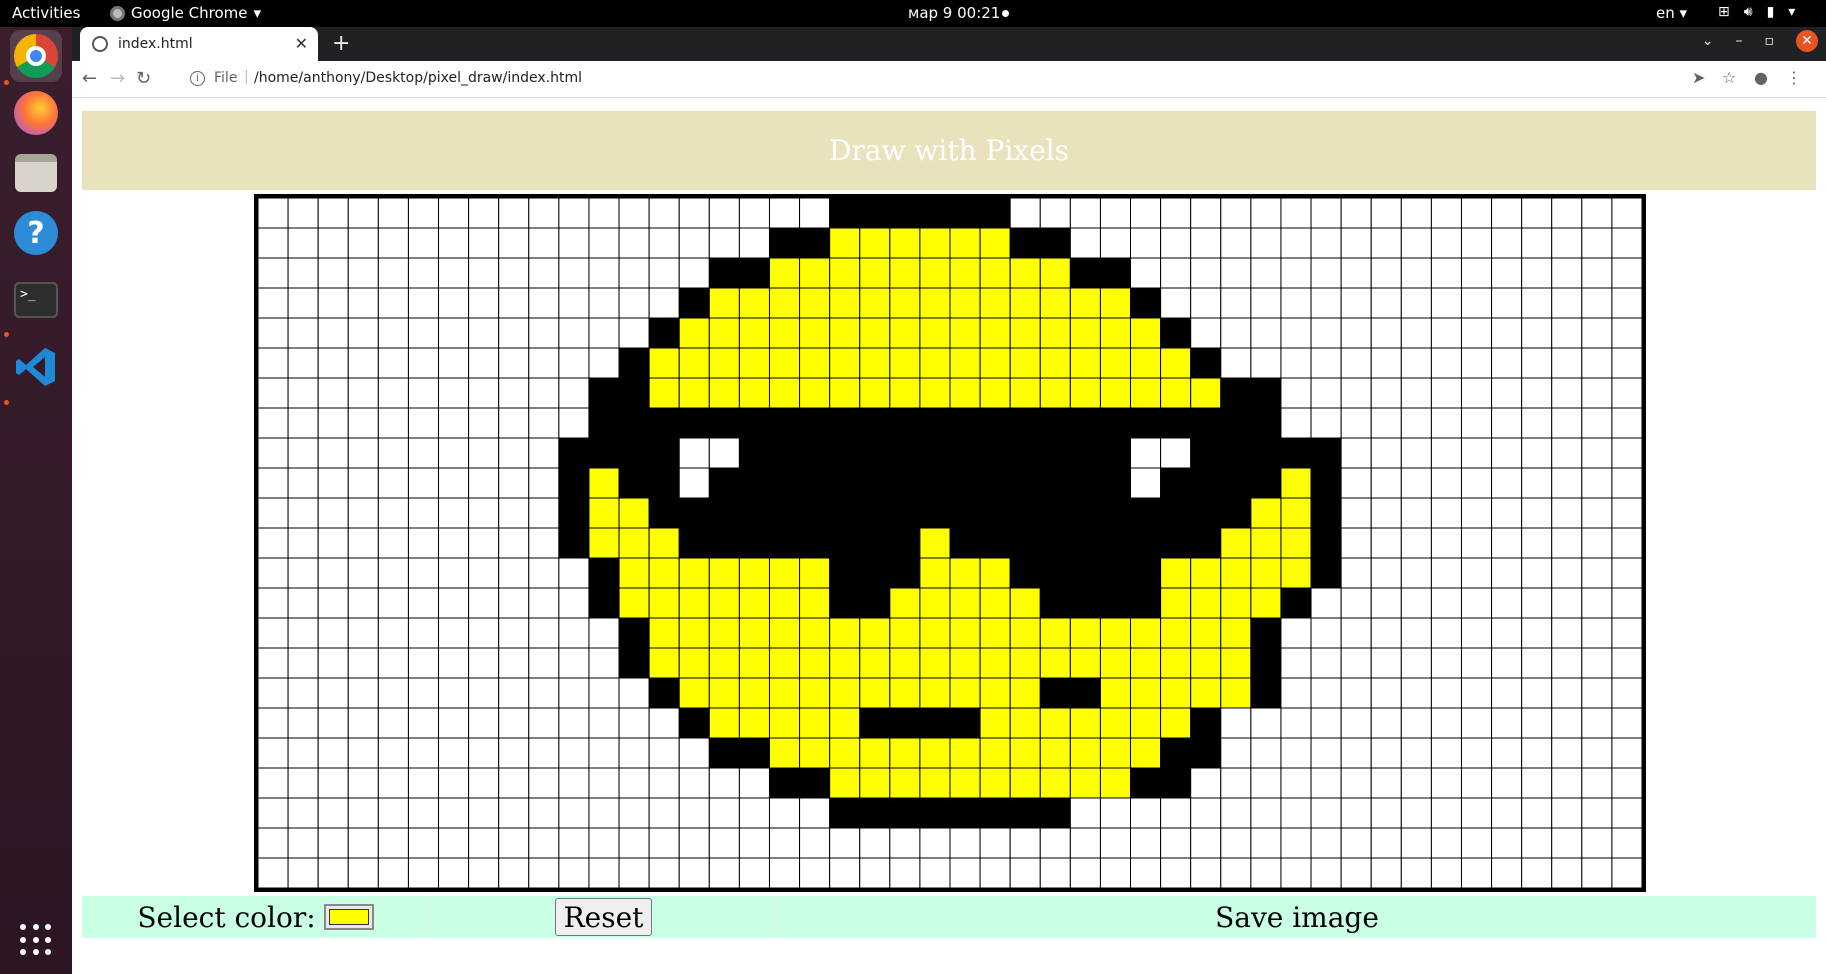 This screenshot has height=974, width=1826. I want to click on show-apps-icon, so click(36, 940).